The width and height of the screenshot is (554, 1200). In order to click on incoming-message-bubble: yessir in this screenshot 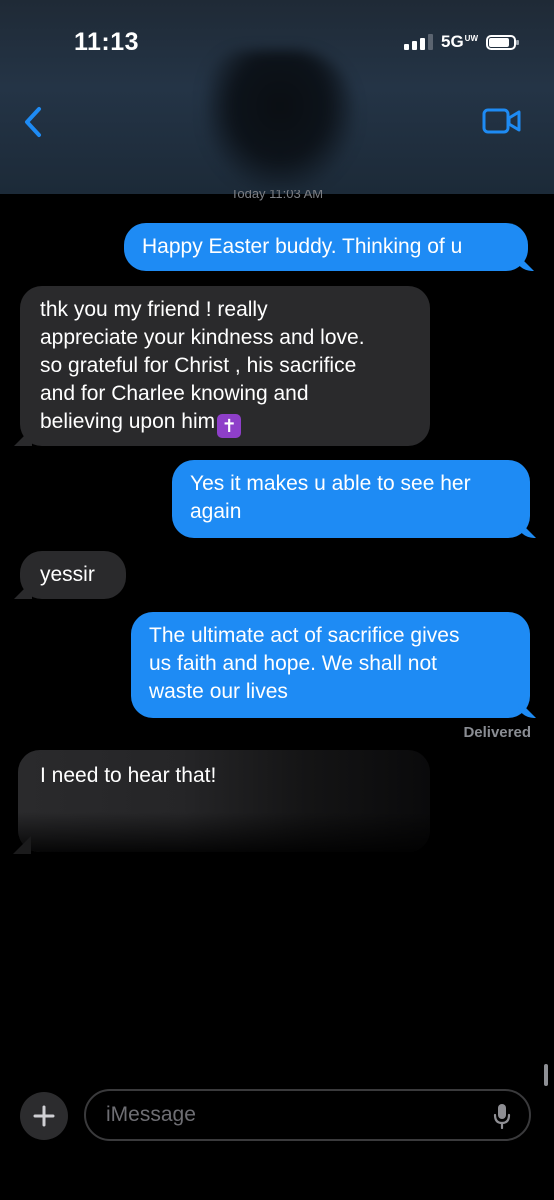, I will do `click(73, 575)`.